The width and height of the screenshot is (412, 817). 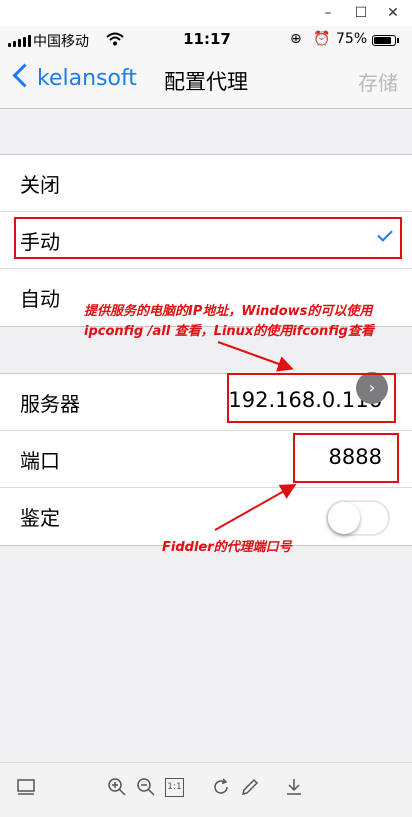 What do you see at coordinates (229, 331) in the screenshot?
I see `ip-annotation-line2: ipconfig /all 查看，Linux的使用ifconfig查看` at bounding box center [229, 331].